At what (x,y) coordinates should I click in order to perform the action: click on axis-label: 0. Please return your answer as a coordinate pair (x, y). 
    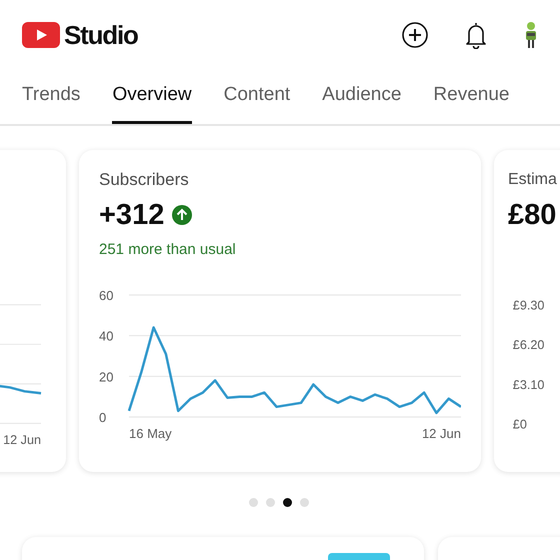
    Looking at the image, I should click on (102, 417).